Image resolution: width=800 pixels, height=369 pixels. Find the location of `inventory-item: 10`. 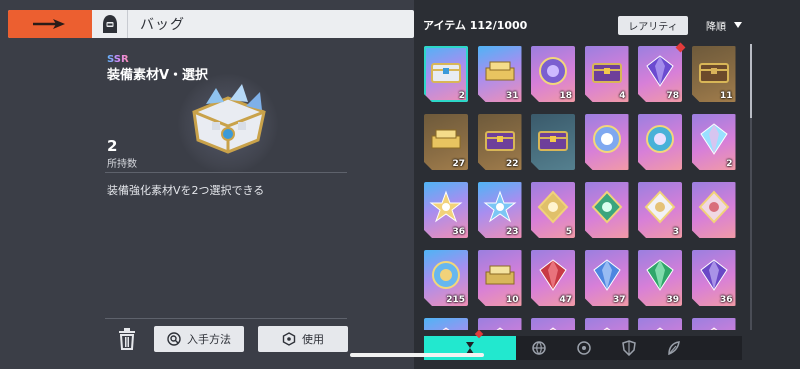

inventory-item: 10 is located at coordinates (500, 278).